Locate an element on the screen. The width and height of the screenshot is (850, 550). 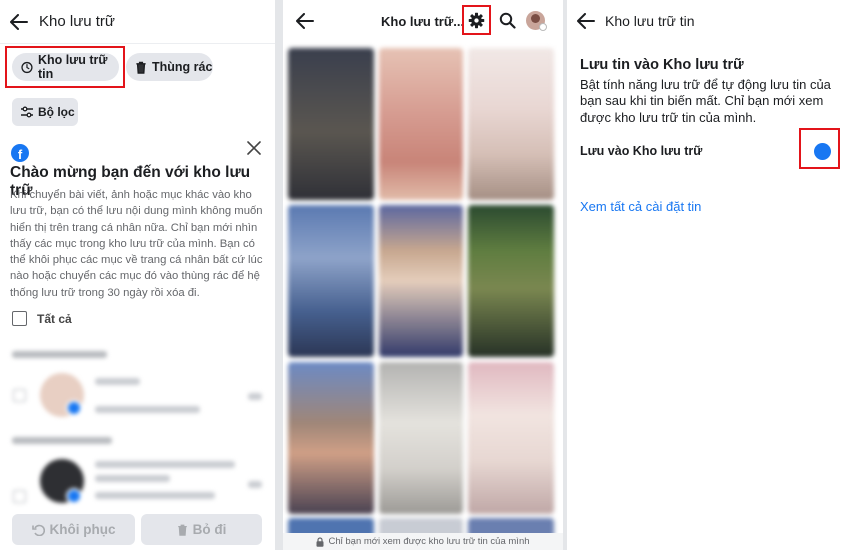
select-all-row: Tất cả is located at coordinates (42, 318).